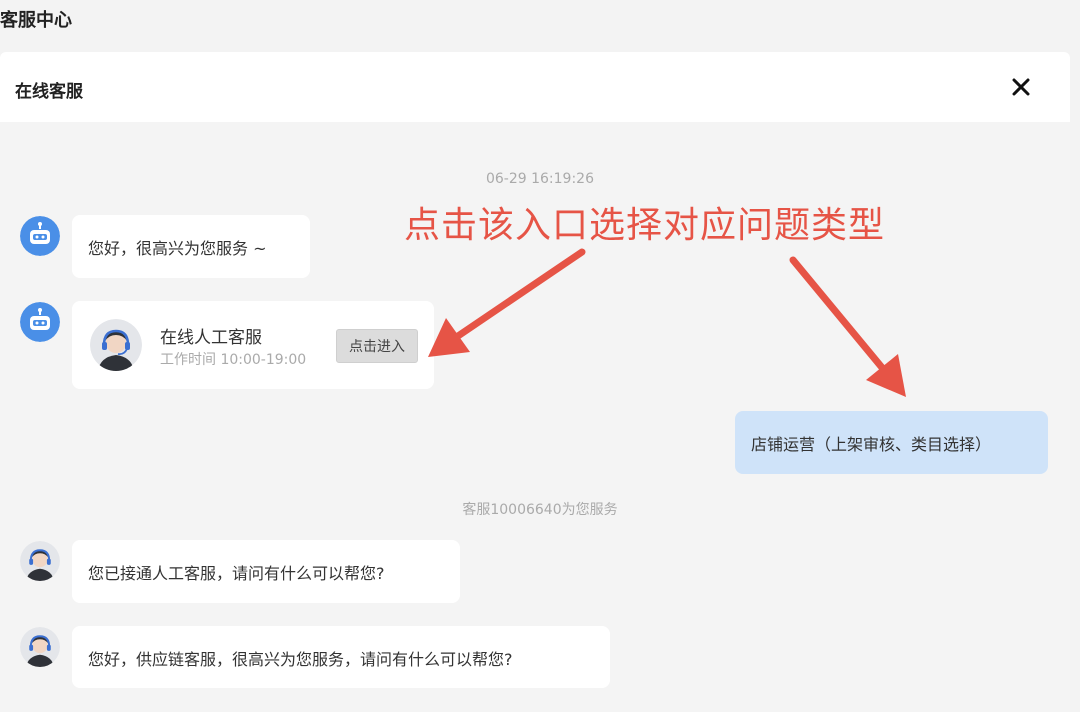  I want to click on close-button, so click(1021, 87).